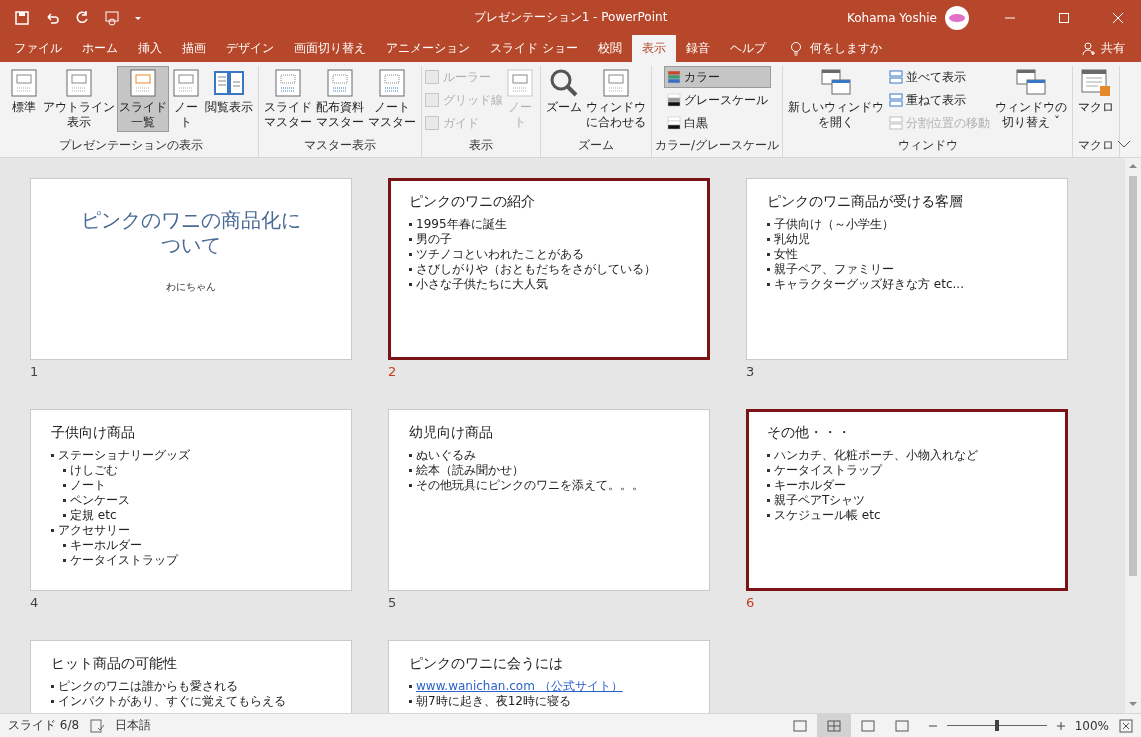 Image resolution: width=1141 pixels, height=737 pixels. What do you see at coordinates (834, 48) in the screenshot?
I see `tell-me-search: 何をしますか` at bounding box center [834, 48].